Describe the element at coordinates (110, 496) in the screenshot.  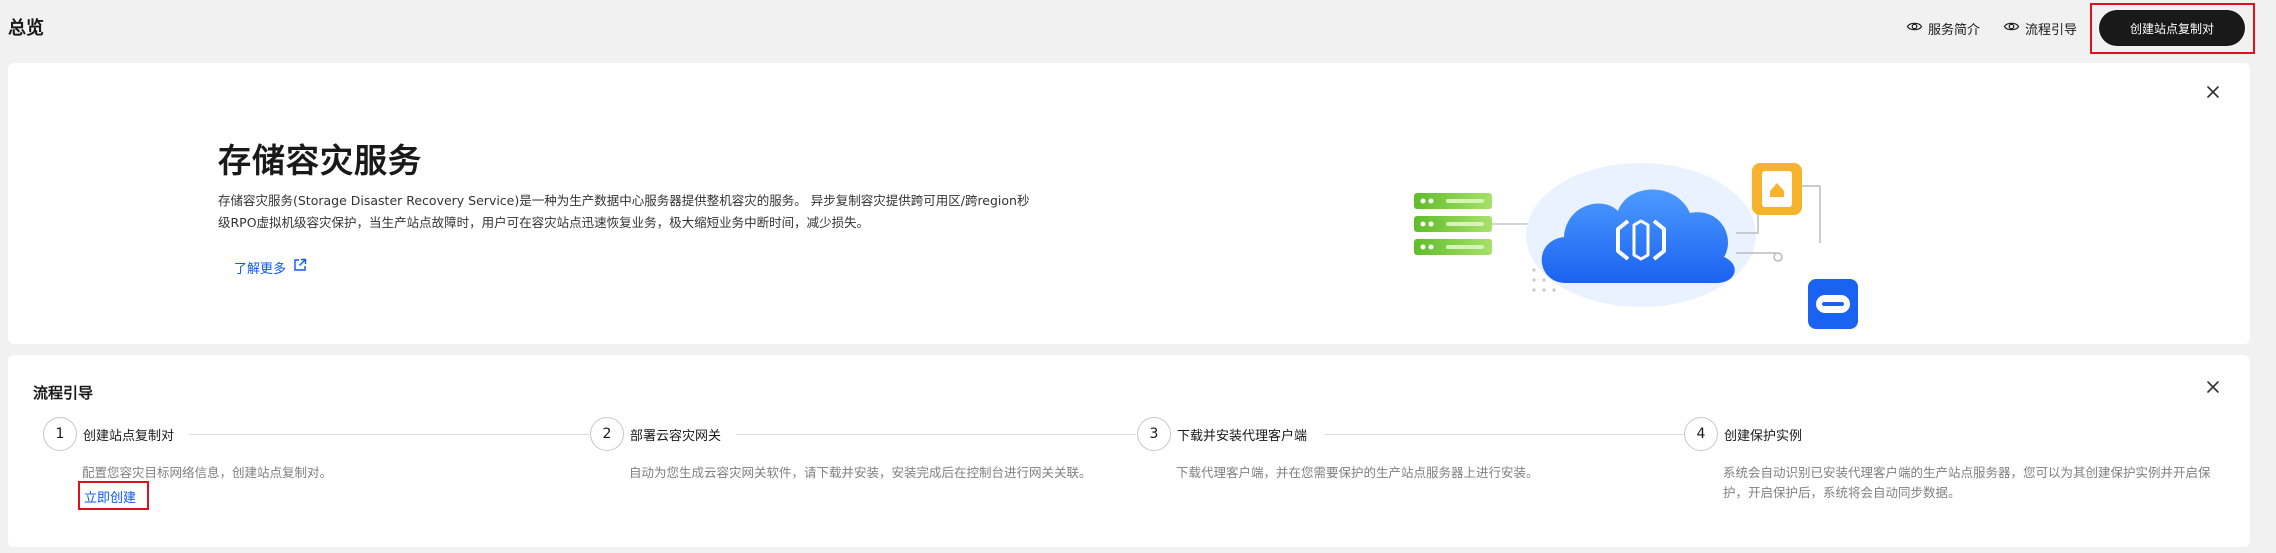
I see `create-now-link: 立即创建` at that location.